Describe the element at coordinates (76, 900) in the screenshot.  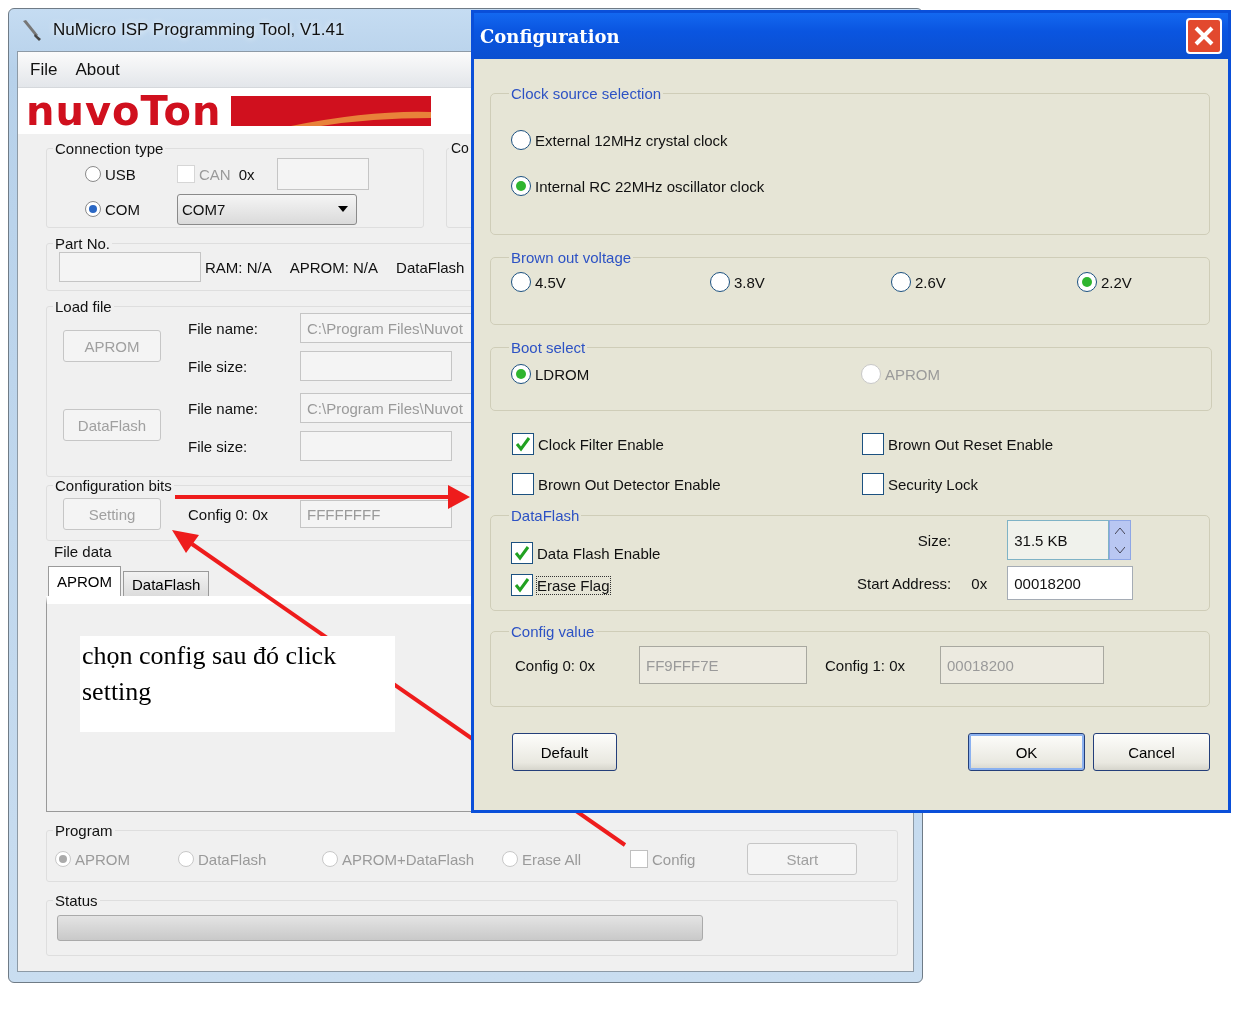
I see `group-label: Status` at that location.